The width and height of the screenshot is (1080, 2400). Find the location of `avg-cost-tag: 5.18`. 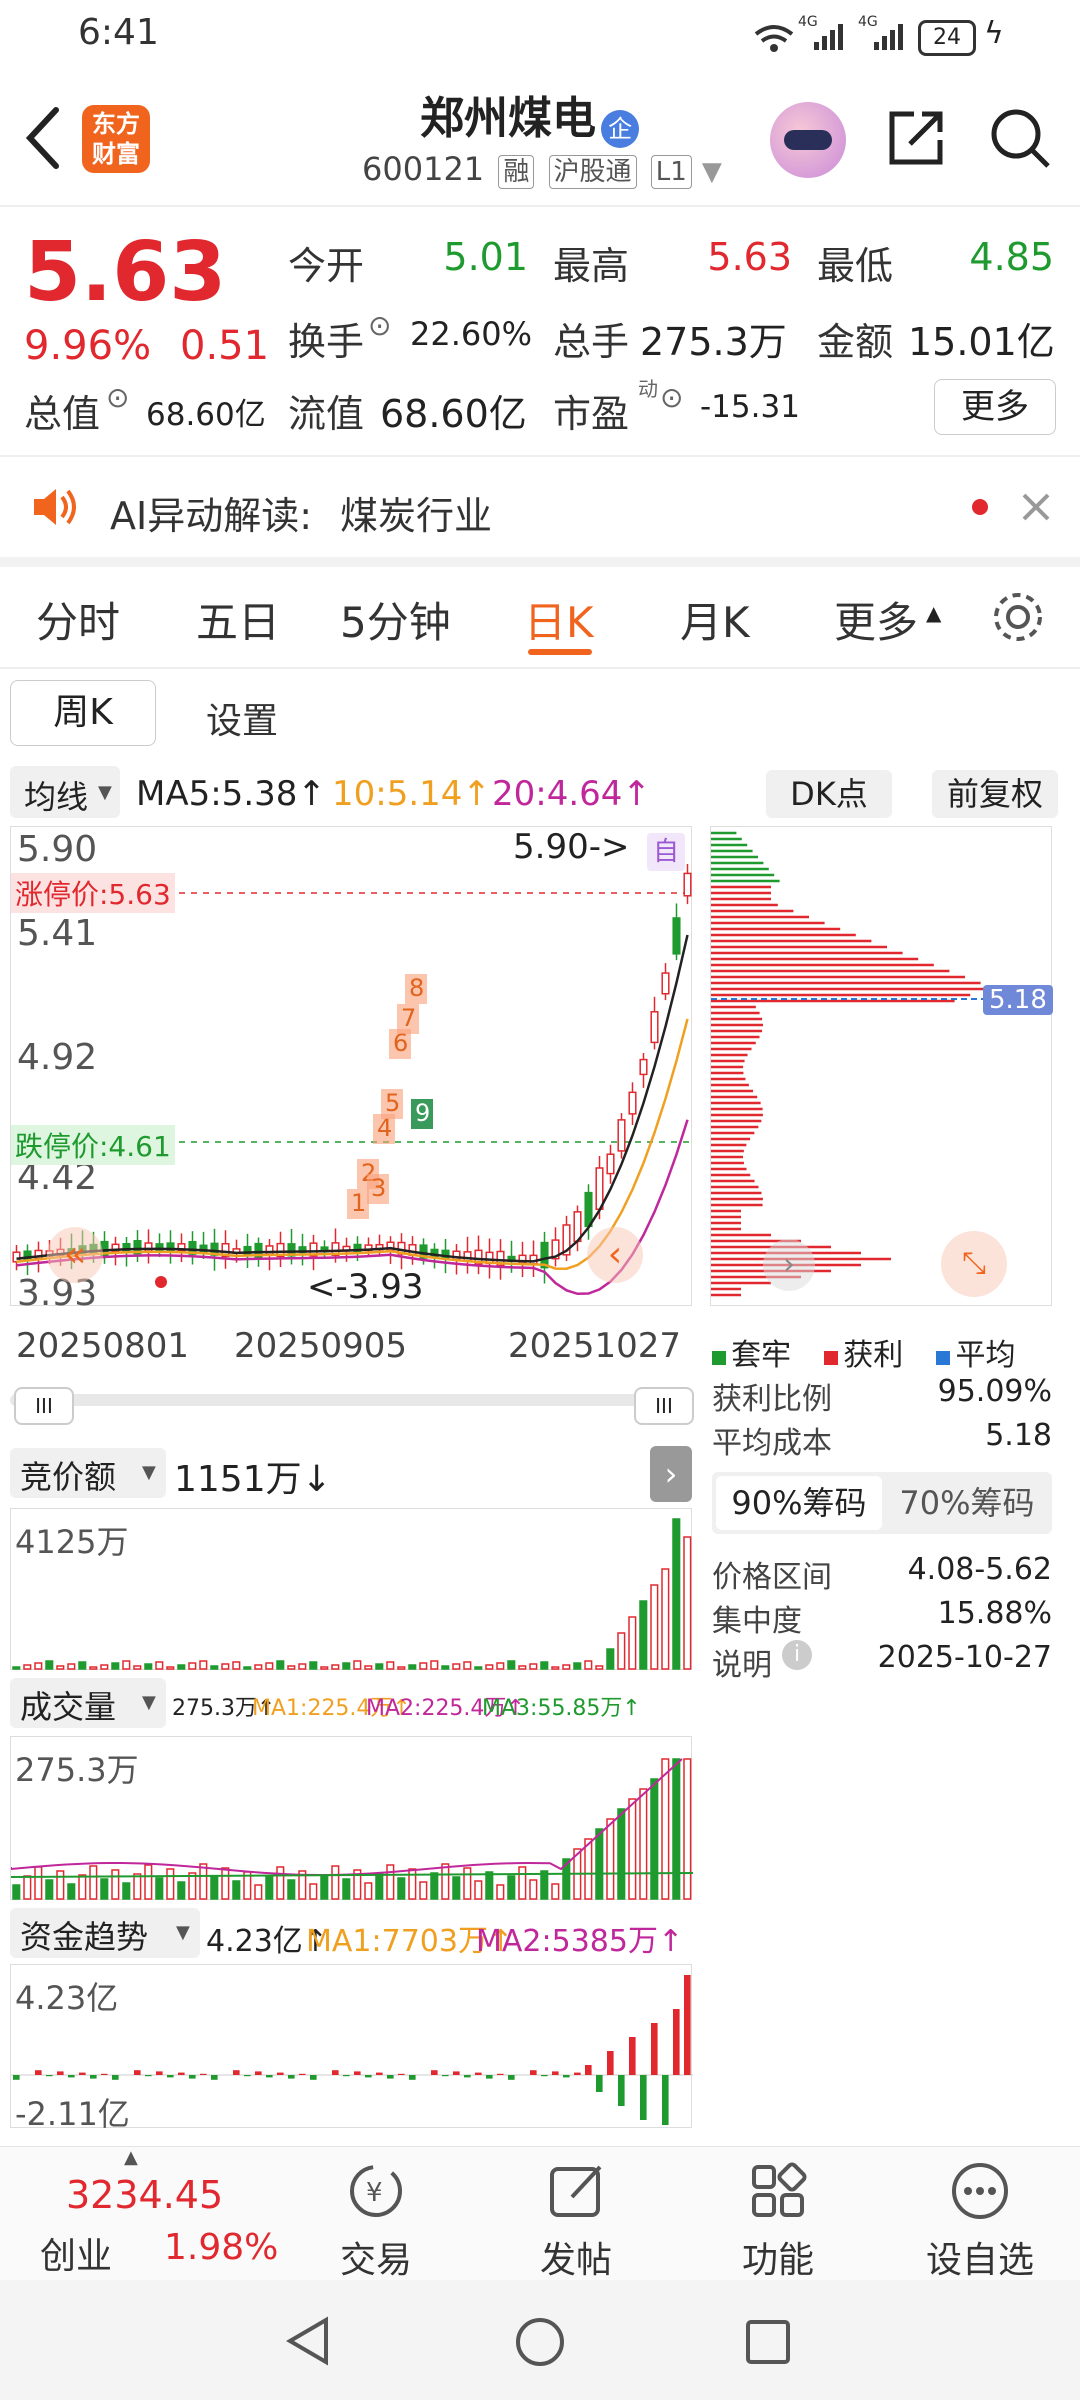

avg-cost-tag: 5.18 is located at coordinates (1018, 1000).